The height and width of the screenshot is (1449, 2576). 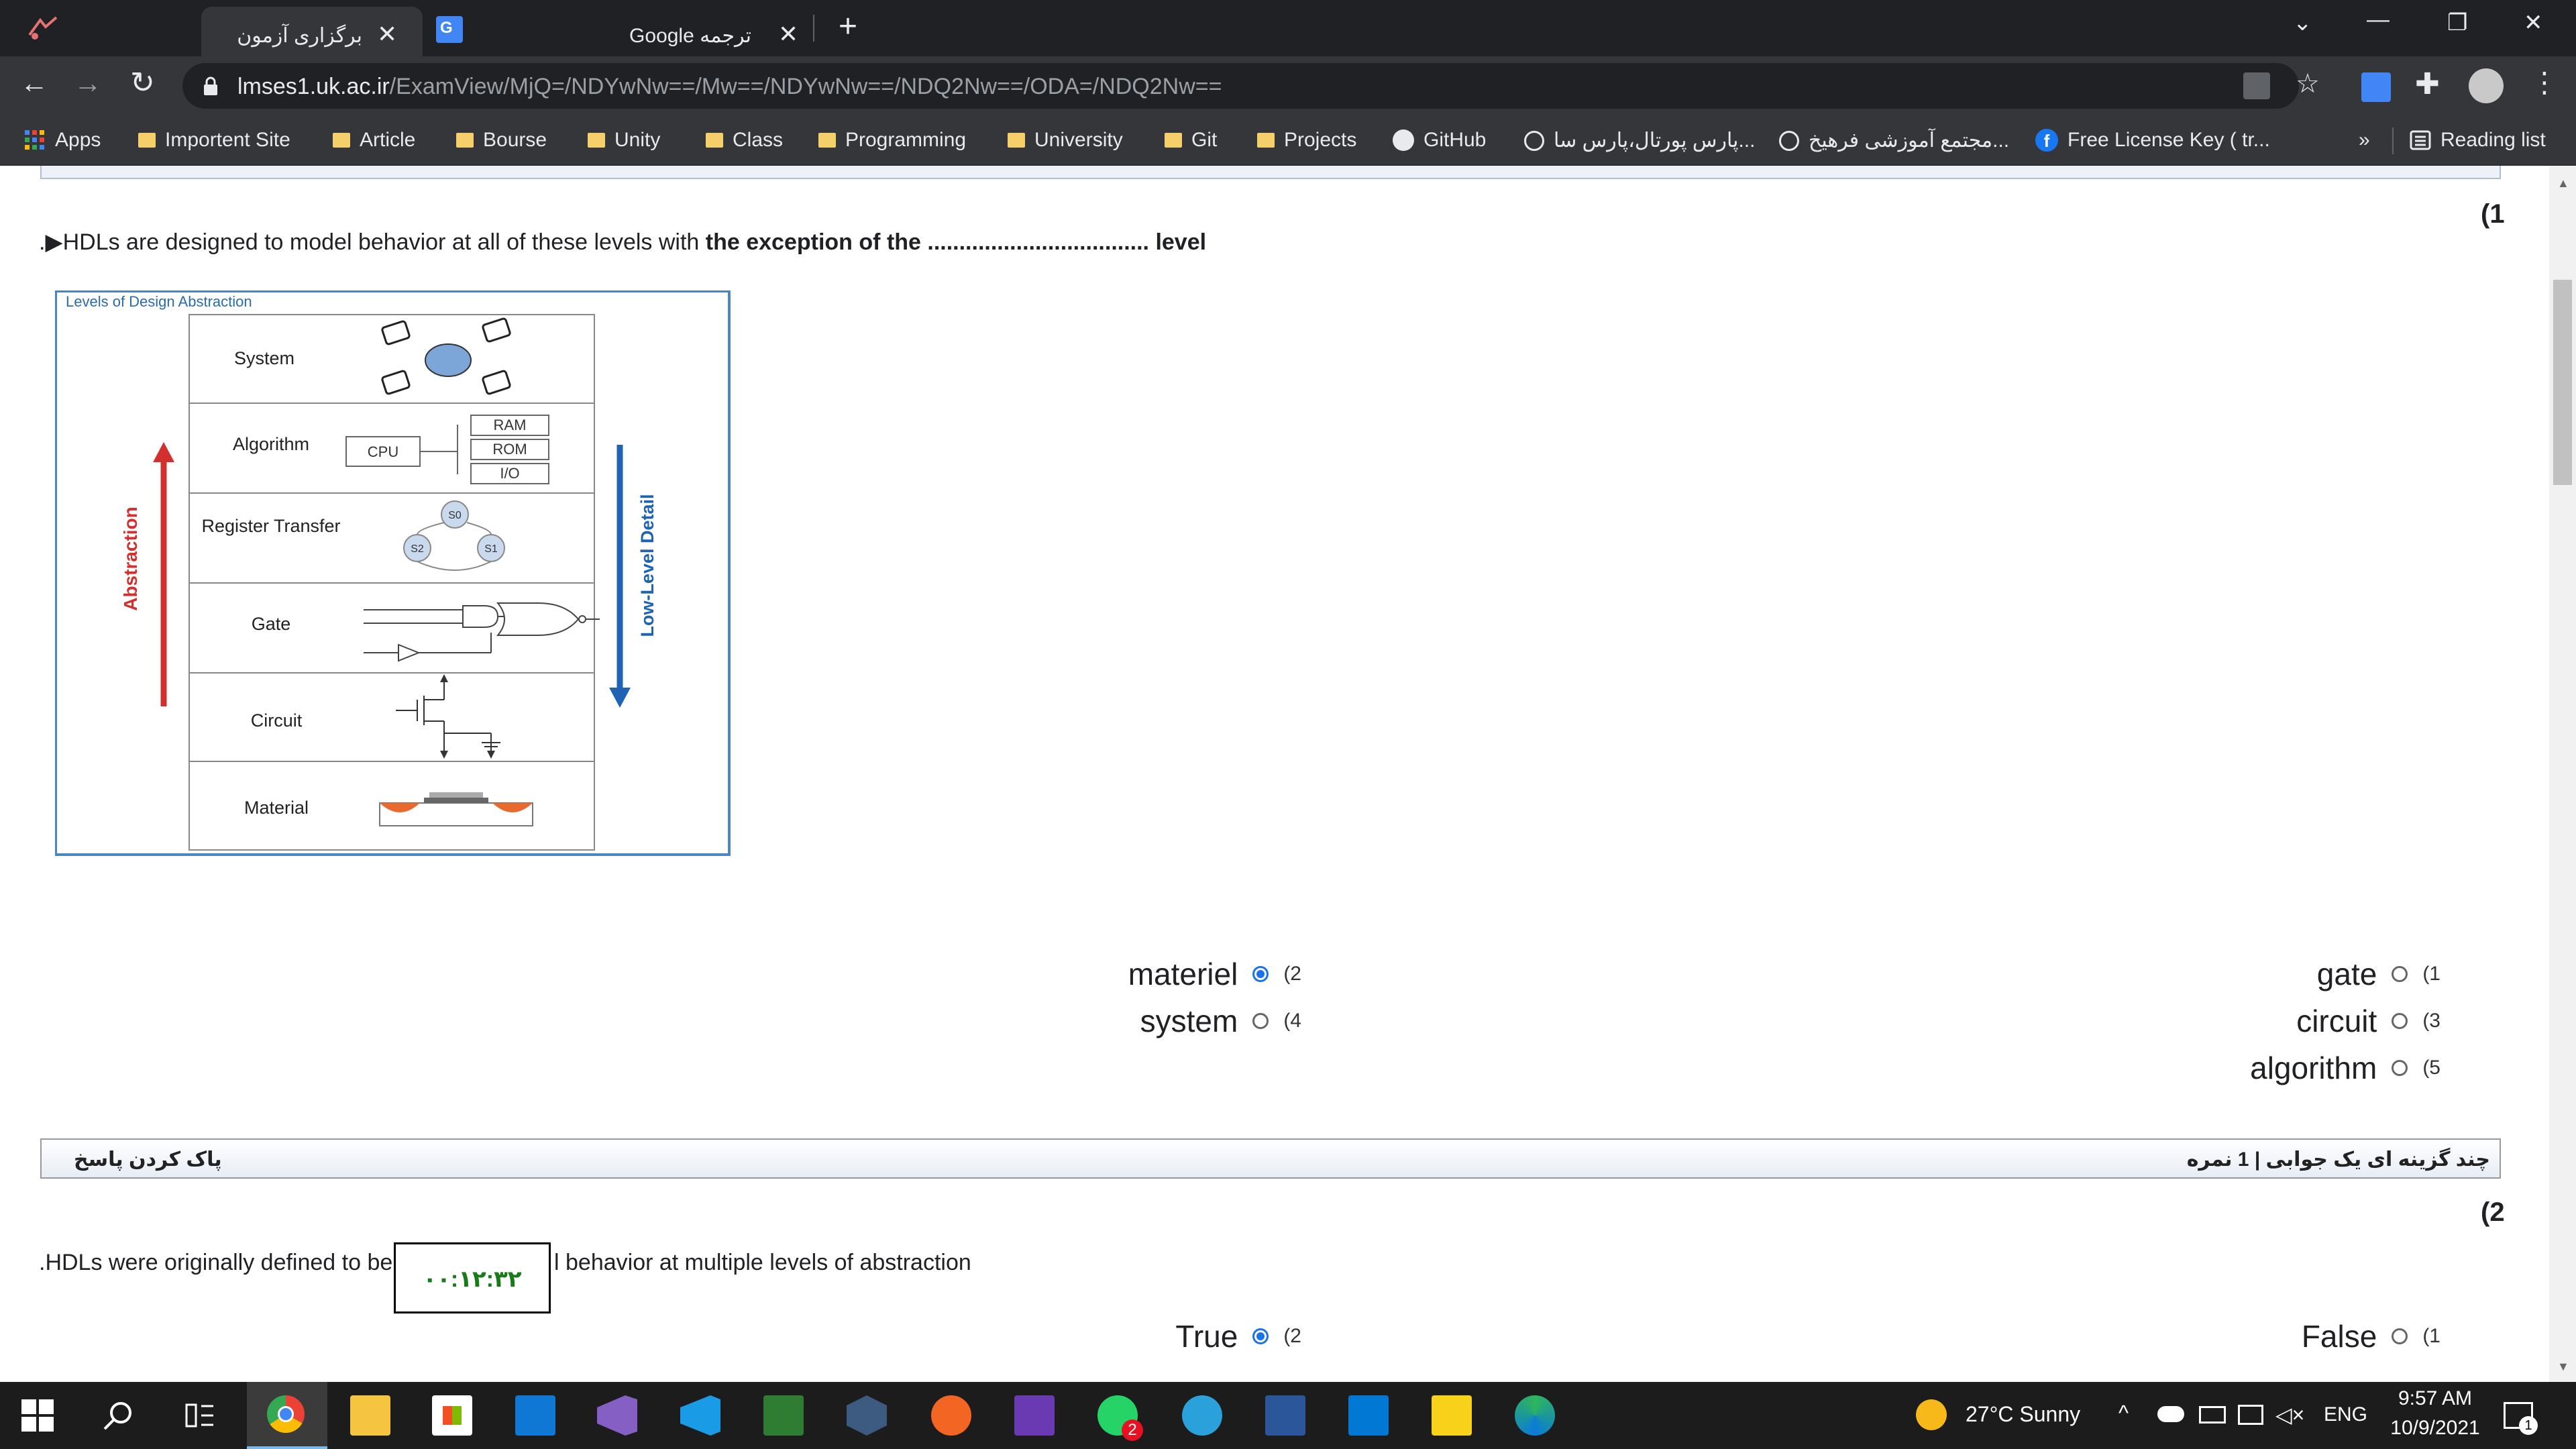 I want to click on mail-icon, so click(x=535, y=1415).